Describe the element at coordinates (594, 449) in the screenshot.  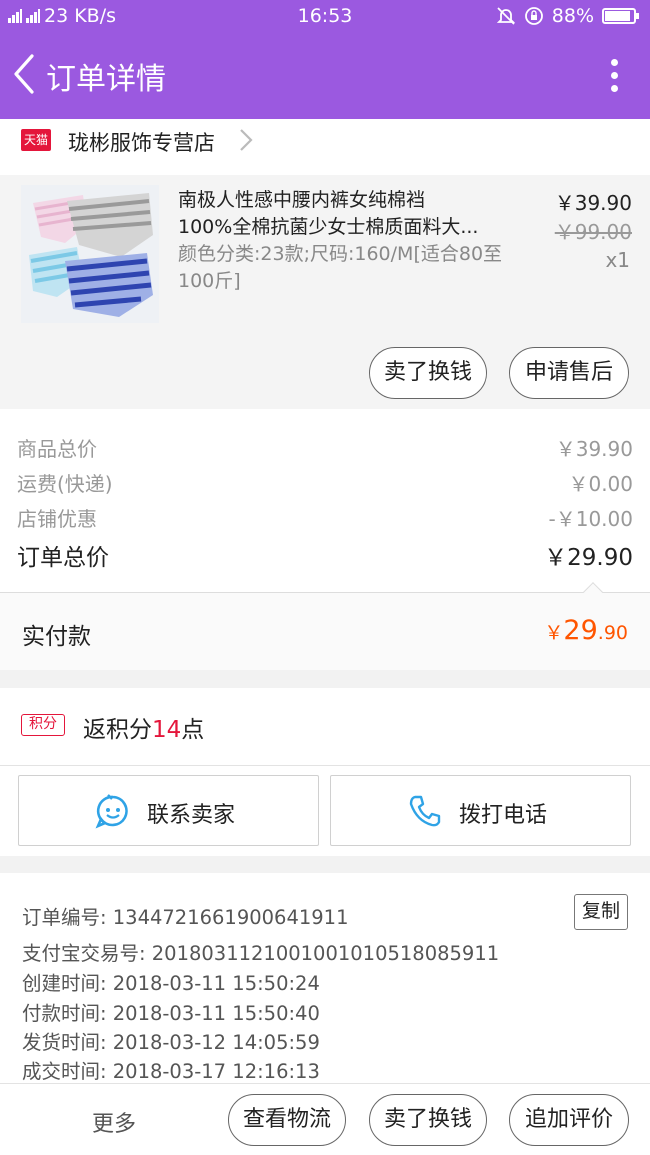
I see `summary-value: ￥39.90` at that location.